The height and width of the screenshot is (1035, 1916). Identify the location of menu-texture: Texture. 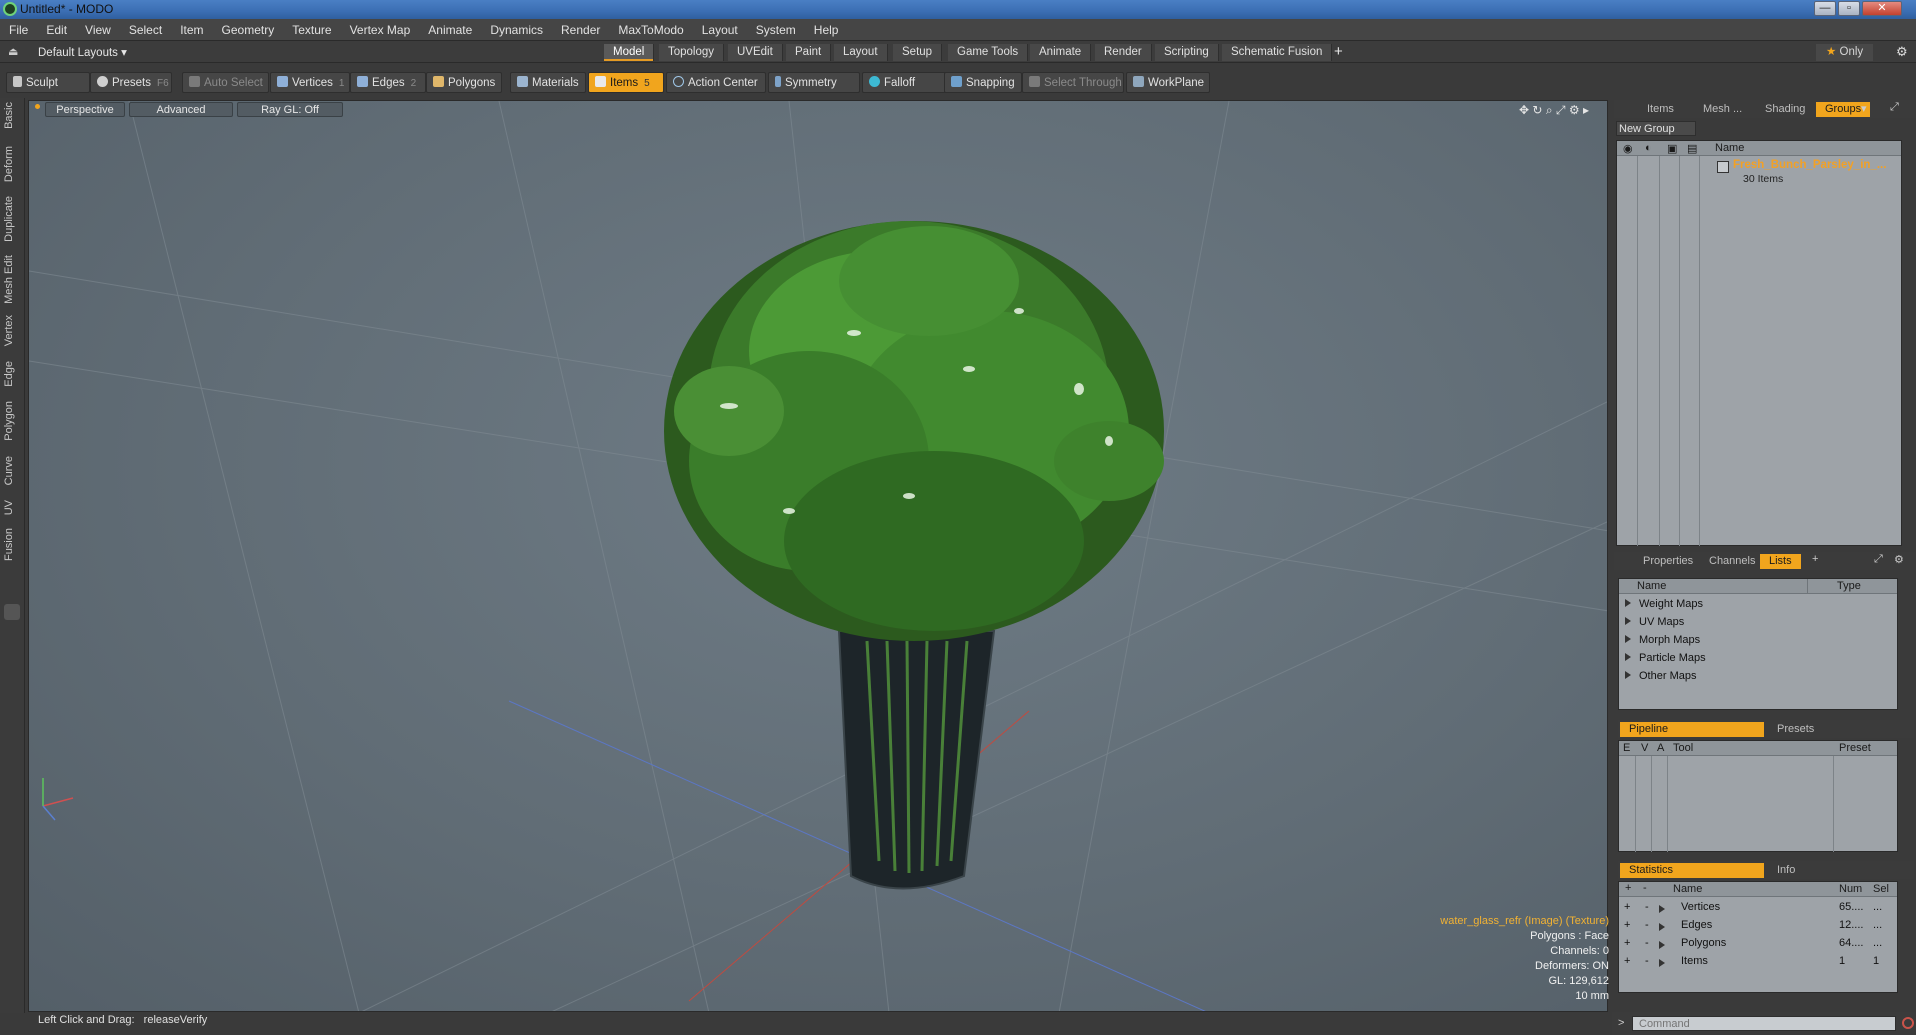
(311, 30).